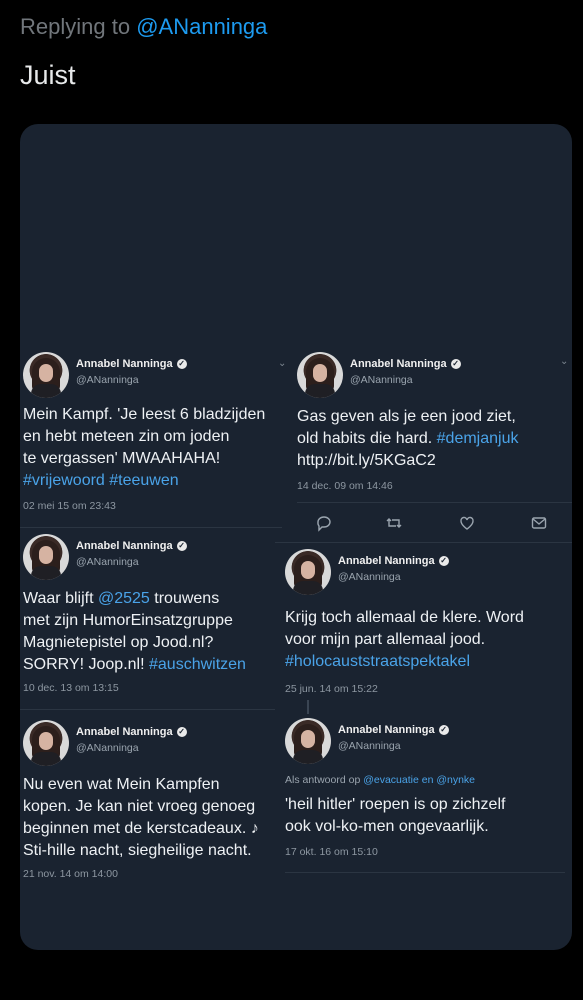 The image size is (583, 1000). What do you see at coordinates (366, 460) in the screenshot?
I see `tweet-link: http://bit.ly/5KGaC2` at bounding box center [366, 460].